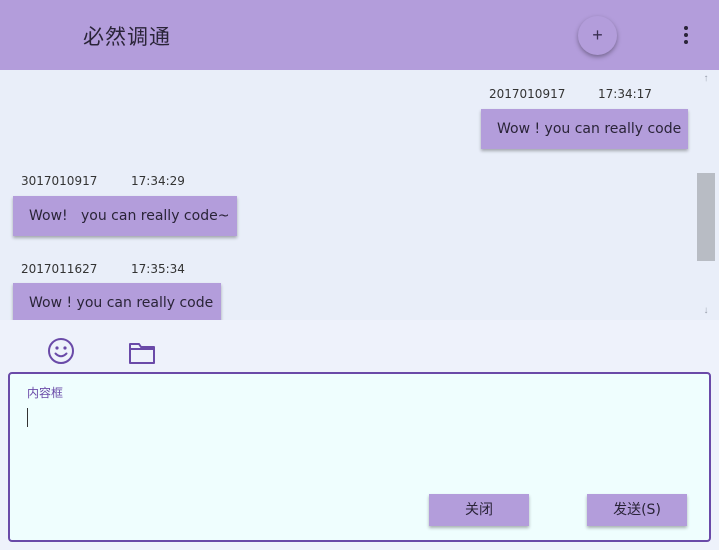 The width and height of the screenshot is (719, 550). I want to click on scroll-up-icon: ↑, so click(706, 79).